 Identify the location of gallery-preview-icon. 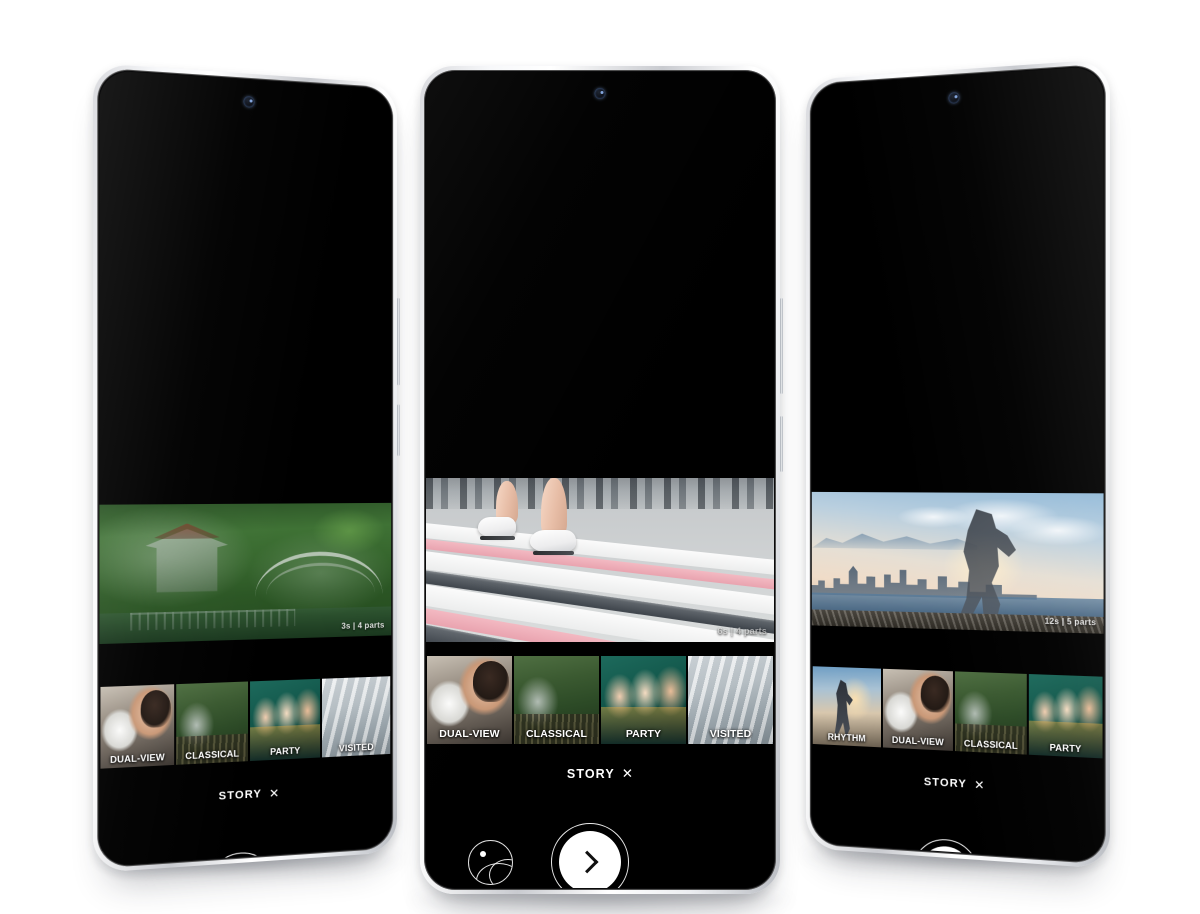
(490, 862).